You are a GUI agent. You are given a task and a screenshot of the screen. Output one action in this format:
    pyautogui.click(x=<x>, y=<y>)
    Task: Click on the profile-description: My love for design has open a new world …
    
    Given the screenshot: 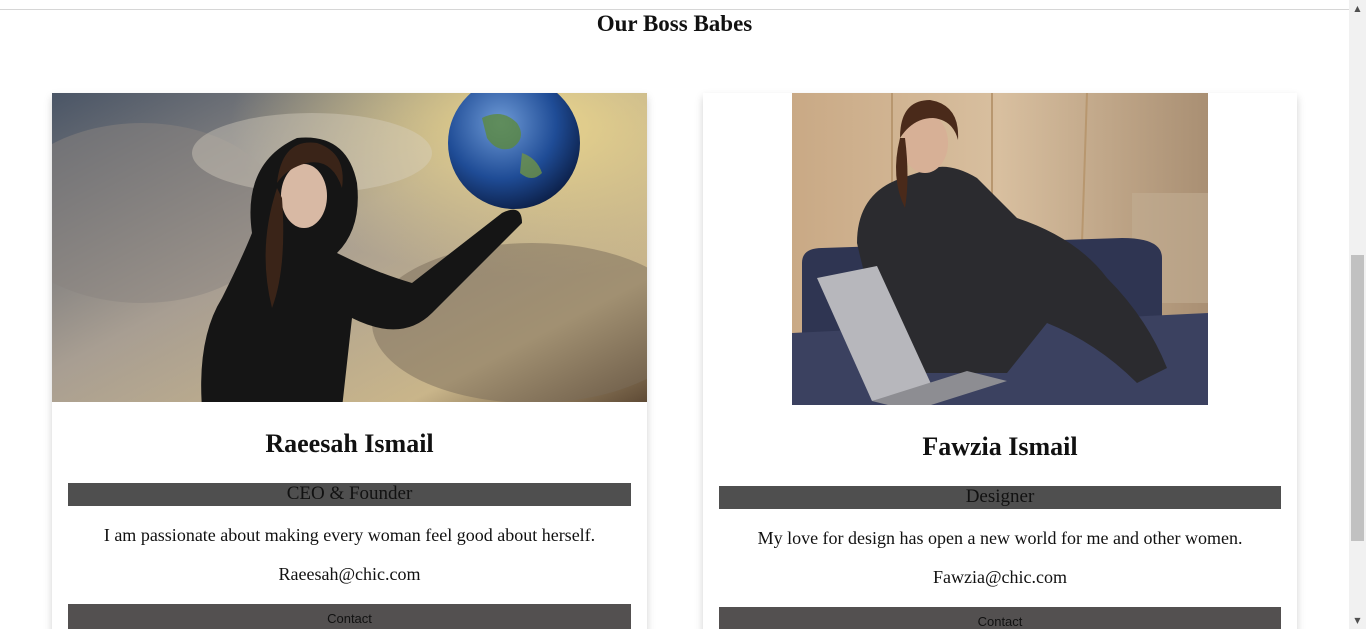 What is the action you would take?
    pyautogui.click(x=1000, y=538)
    